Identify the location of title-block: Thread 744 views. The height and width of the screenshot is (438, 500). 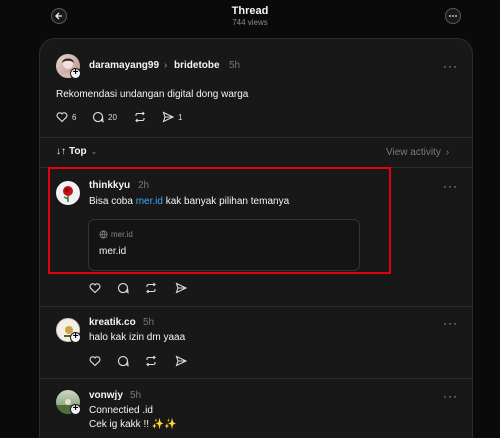
(250, 16).